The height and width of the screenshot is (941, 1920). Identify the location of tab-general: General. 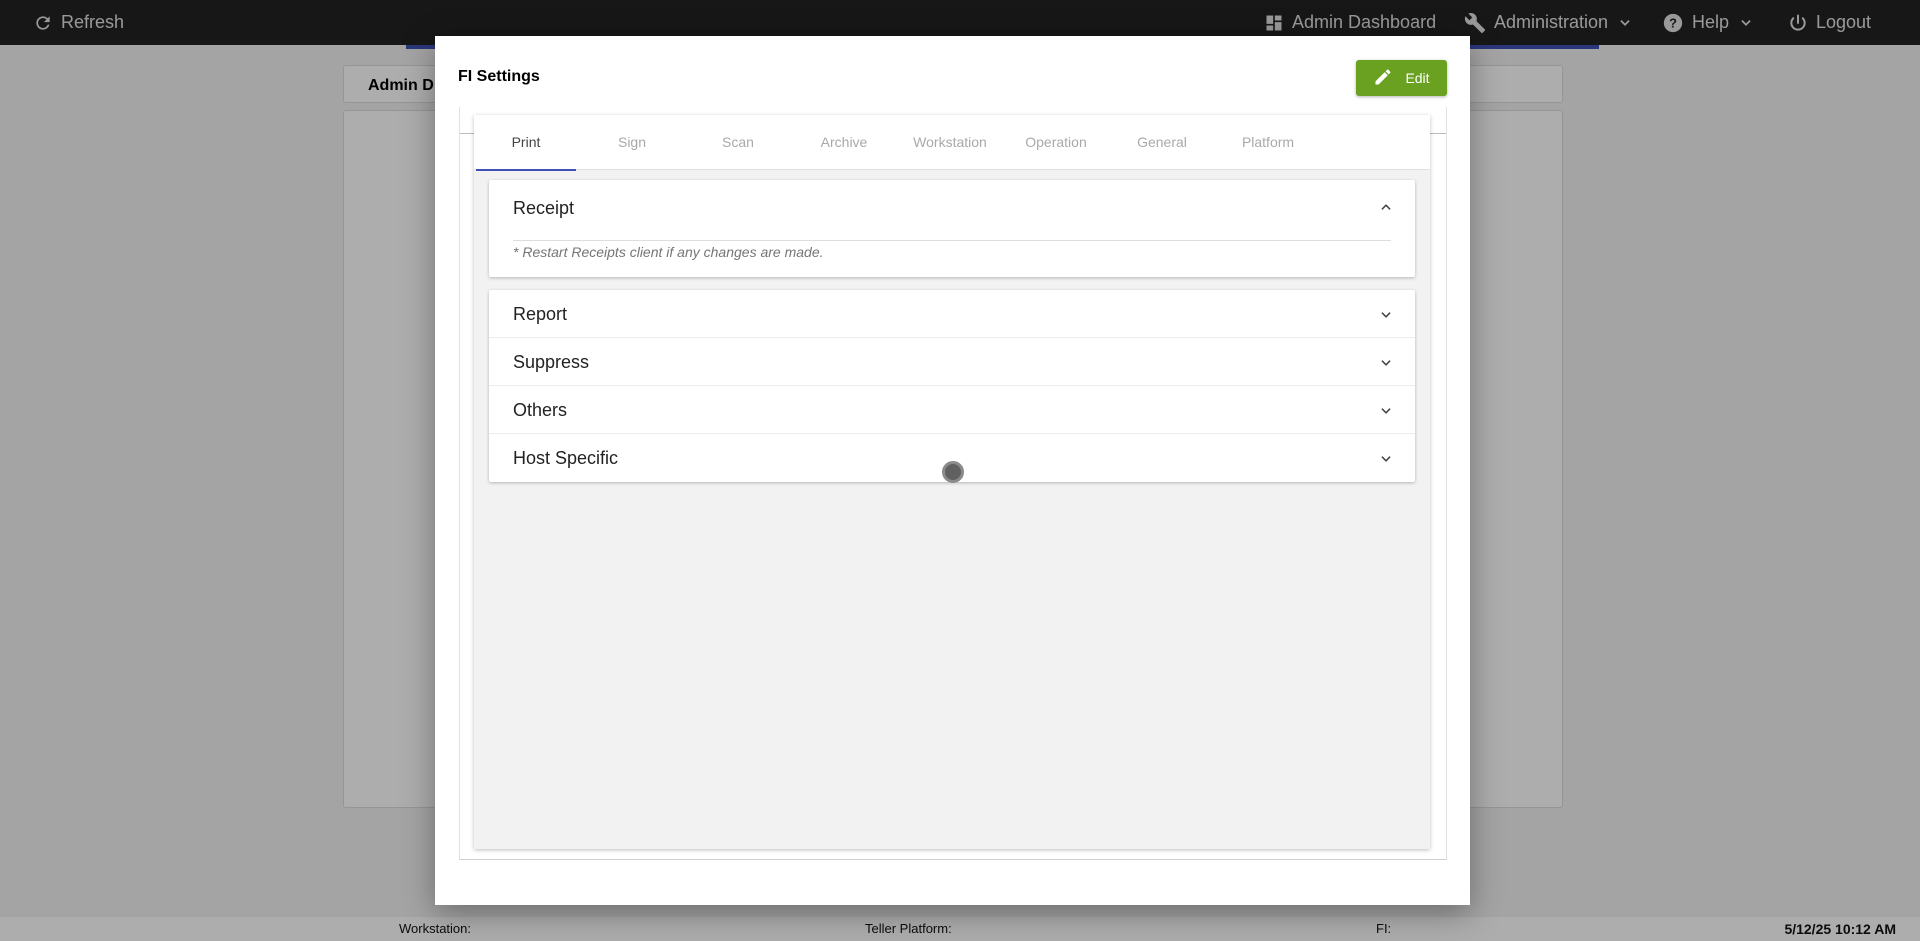
(1162, 142).